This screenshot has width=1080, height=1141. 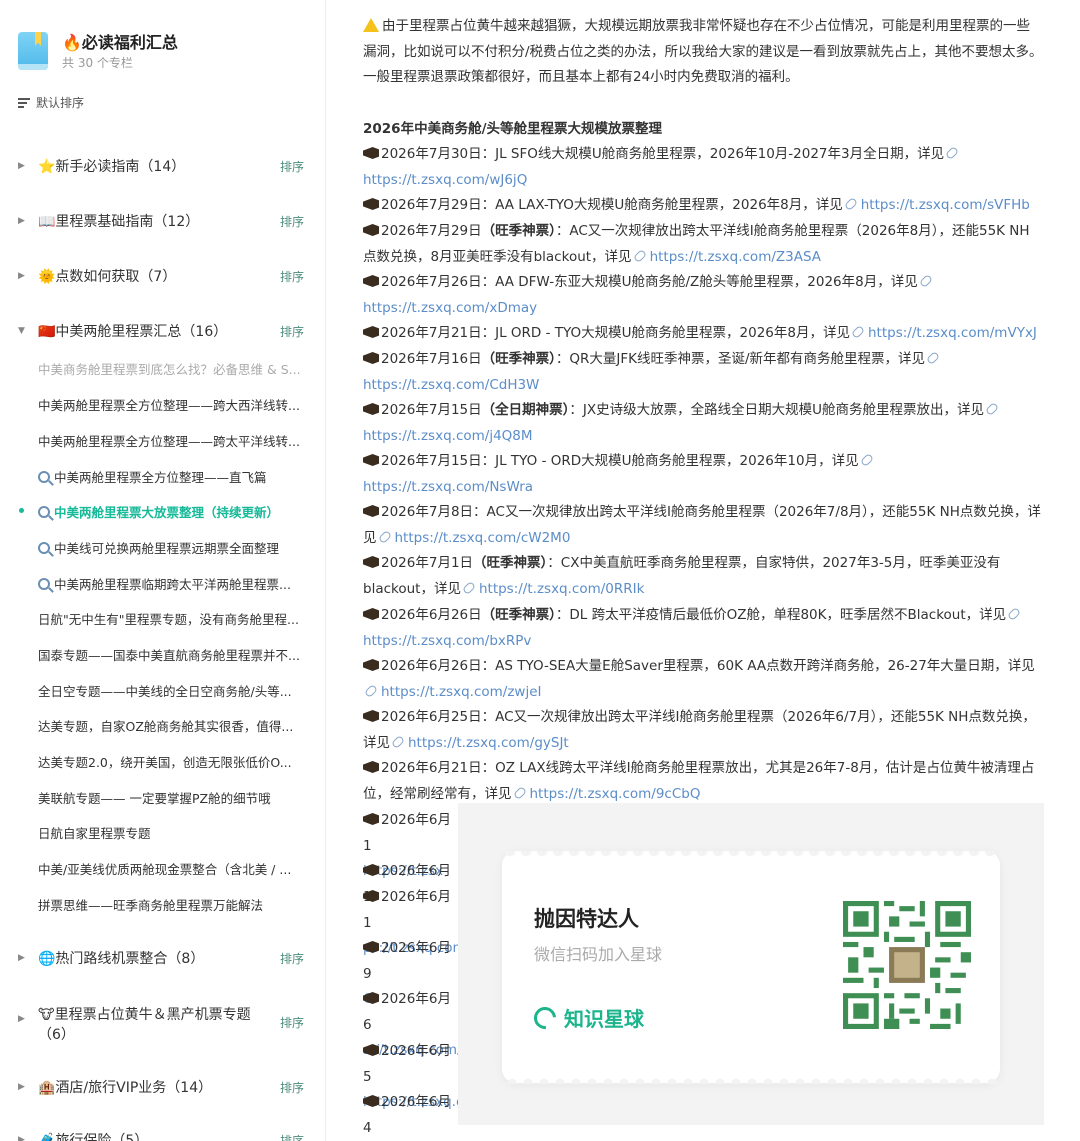 I want to click on entry-date: 2026年6月21日：, so click(x=438, y=768).